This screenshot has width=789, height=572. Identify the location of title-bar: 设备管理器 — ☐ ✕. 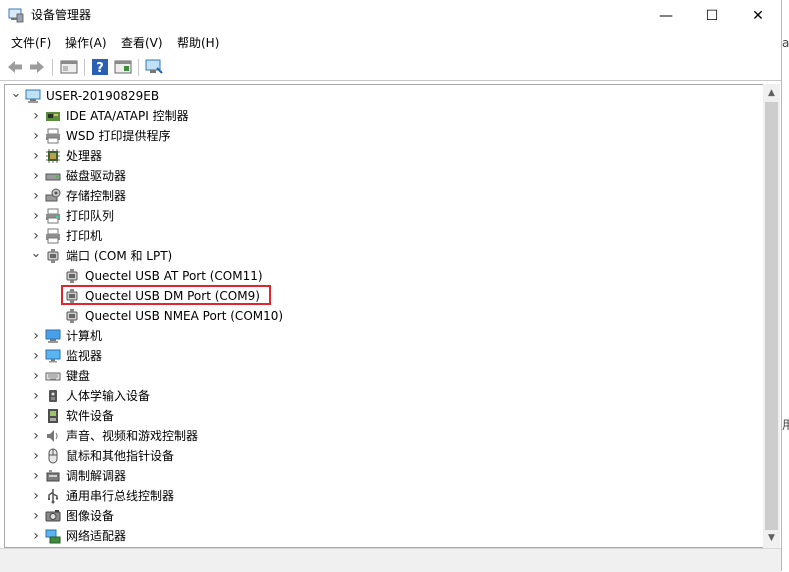
(390, 15).